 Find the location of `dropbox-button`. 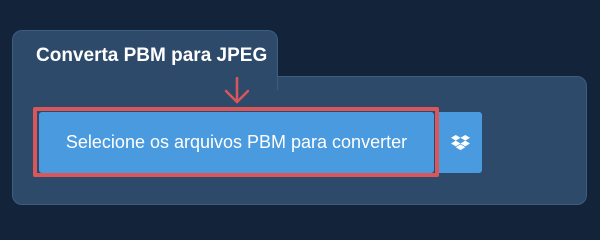

dropbox-button is located at coordinates (460, 142).